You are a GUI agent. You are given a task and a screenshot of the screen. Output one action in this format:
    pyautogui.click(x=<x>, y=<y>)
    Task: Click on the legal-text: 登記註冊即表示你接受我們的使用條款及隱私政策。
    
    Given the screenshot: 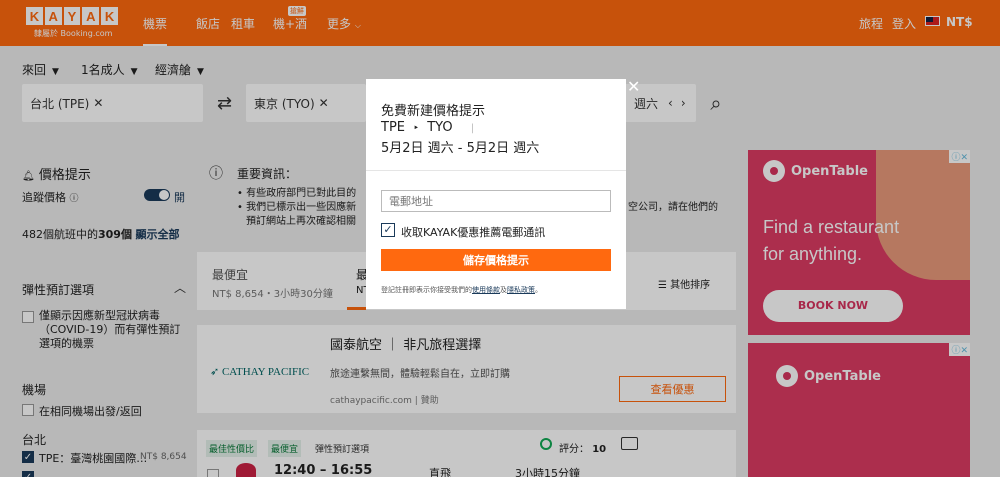 What is the action you would take?
    pyautogui.click(x=461, y=290)
    